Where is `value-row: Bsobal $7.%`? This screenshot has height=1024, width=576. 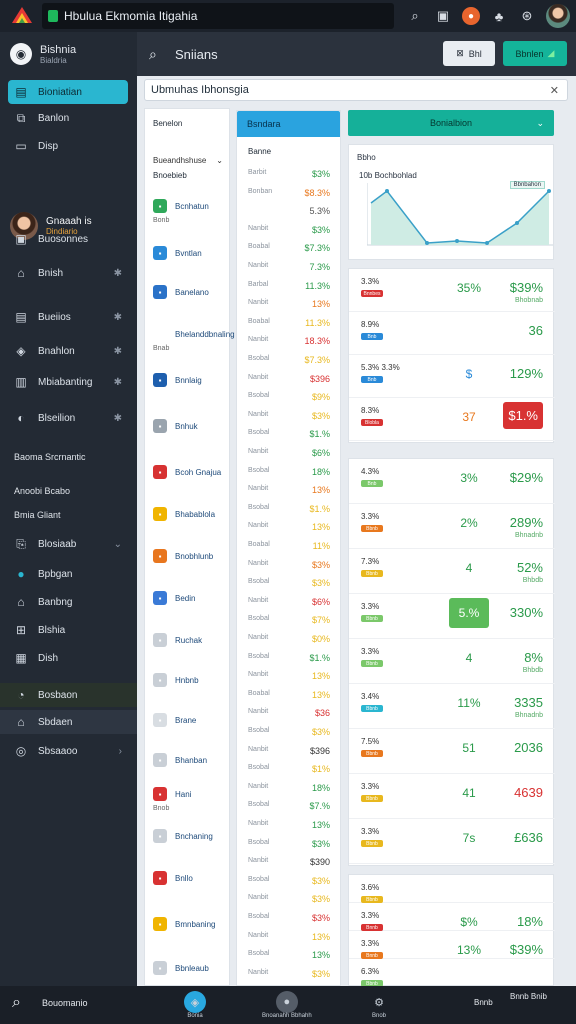 value-row: Bsobal $7.% is located at coordinates (289, 806).